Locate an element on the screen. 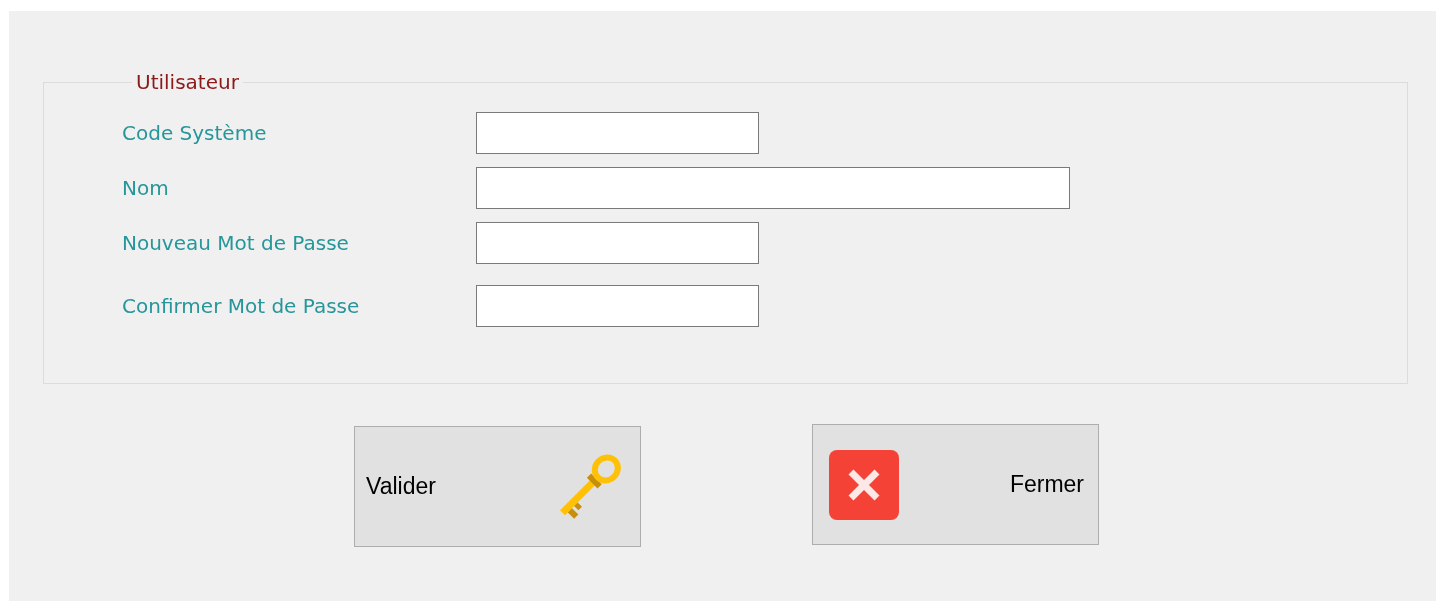  field-label: Nouveau Mot de Passe is located at coordinates (236, 243).